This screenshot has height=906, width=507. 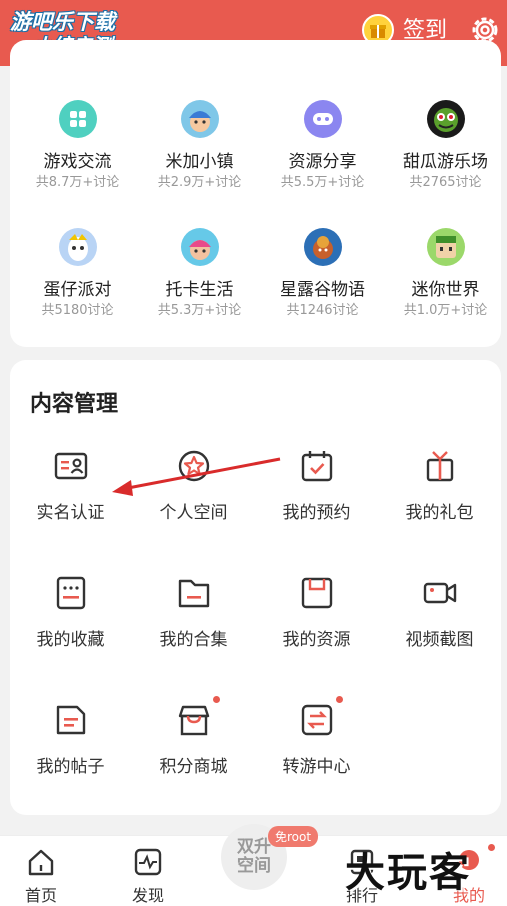 I want to click on folder-icon, so click(x=194, y=593).